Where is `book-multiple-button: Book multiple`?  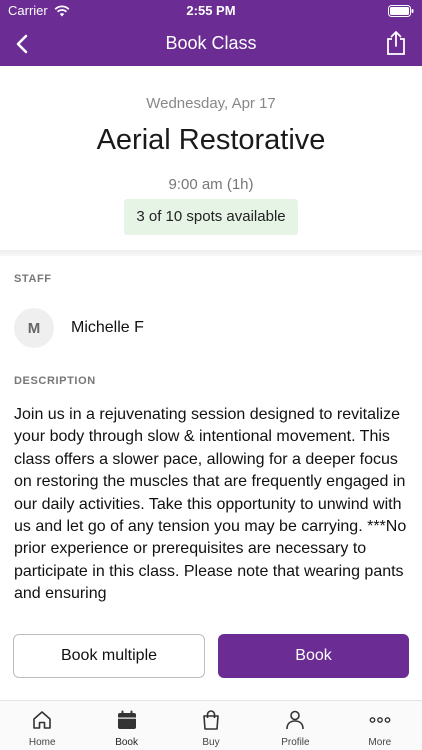 book-multiple-button: Book multiple is located at coordinates (109, 656).